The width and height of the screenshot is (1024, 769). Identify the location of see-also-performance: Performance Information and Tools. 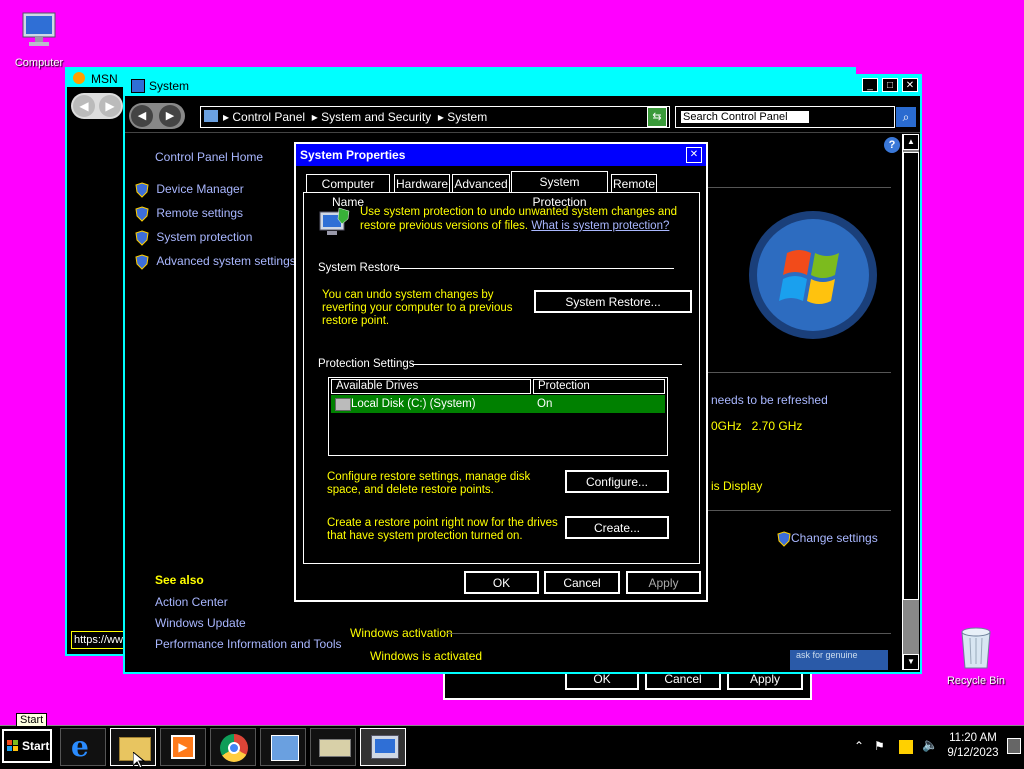
(248, 644).